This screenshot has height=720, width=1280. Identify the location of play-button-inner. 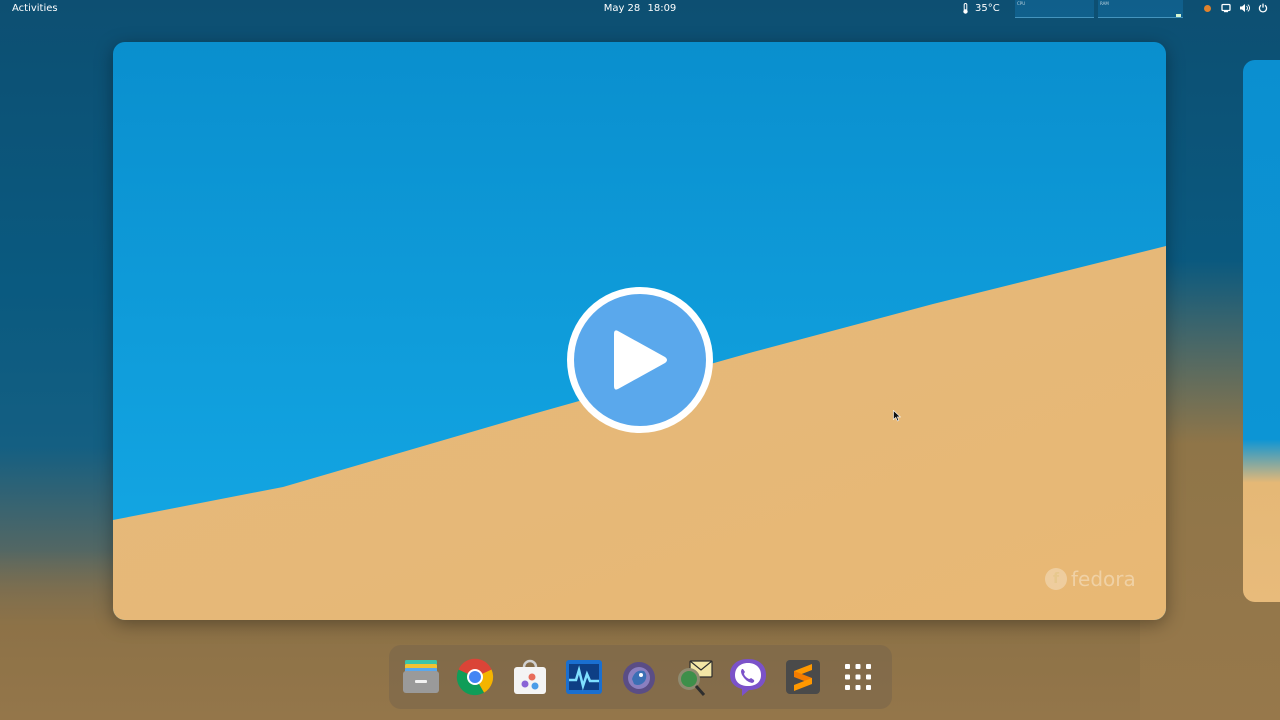
(640, 360).